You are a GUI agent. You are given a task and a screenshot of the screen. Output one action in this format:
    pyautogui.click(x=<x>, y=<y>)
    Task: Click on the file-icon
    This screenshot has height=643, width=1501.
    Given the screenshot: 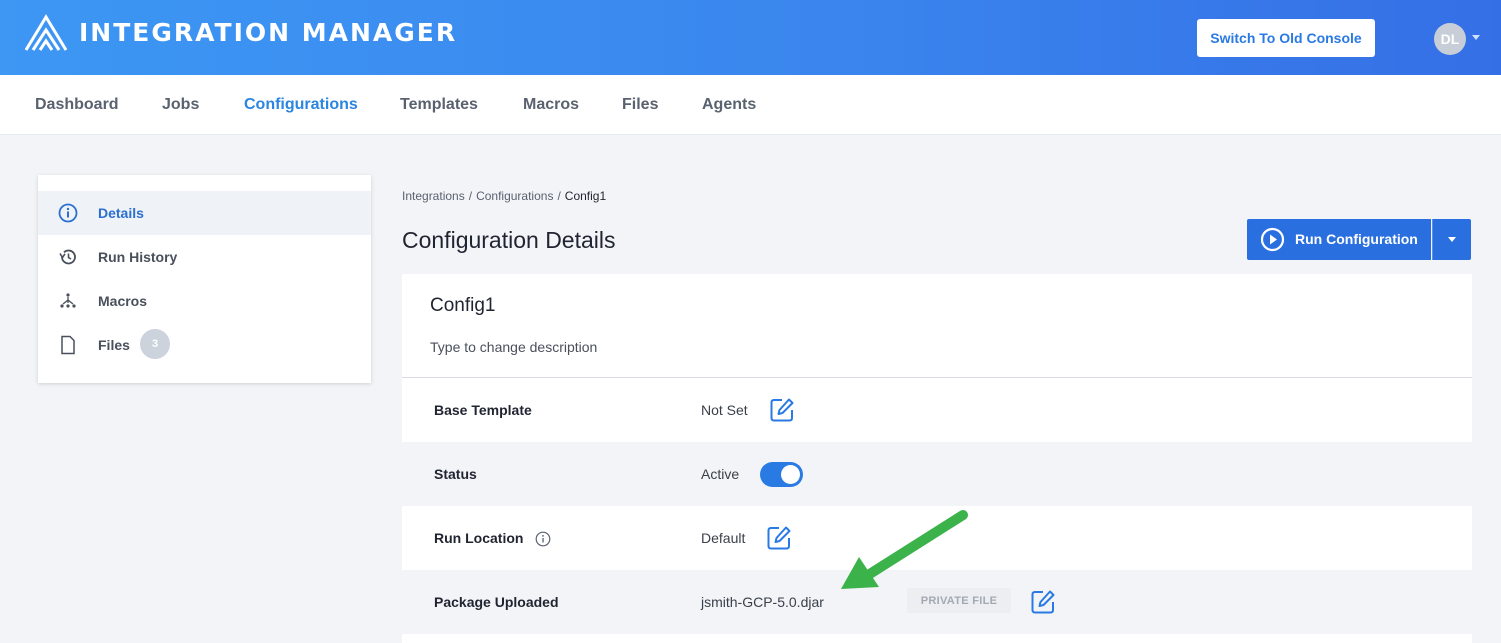 What is the action you would take?
    pyautogui.click(x=68, y=345)
    